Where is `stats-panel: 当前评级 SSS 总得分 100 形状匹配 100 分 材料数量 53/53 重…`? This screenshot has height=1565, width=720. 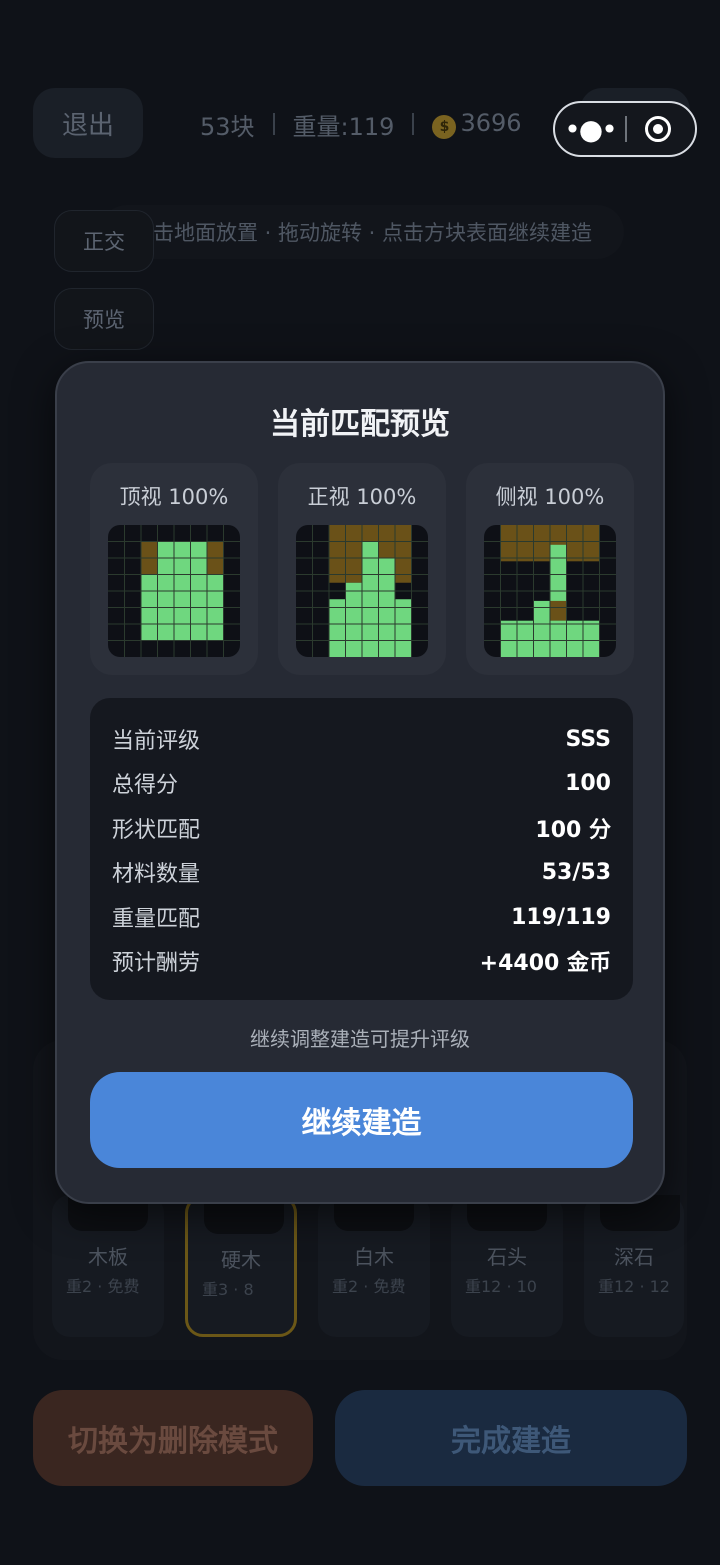 stats-panel: 当前评级 SSS 总得分 100 形状匹配 100 分 材料数量 53/53 重… is located at coordinates (361, 849).